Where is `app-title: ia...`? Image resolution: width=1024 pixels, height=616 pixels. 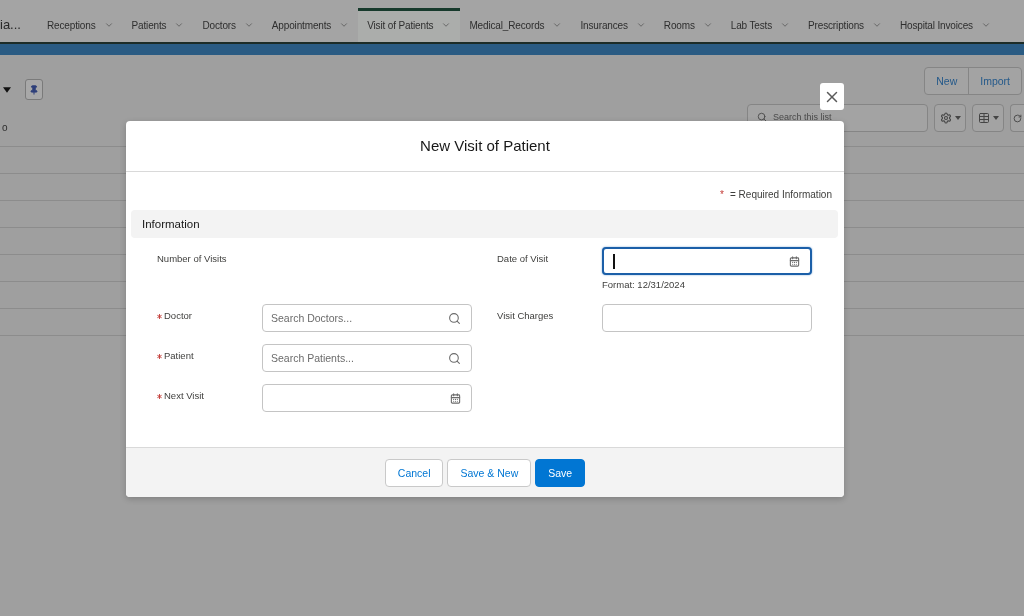
app-title: ia... is located at coordinates (10, 25).